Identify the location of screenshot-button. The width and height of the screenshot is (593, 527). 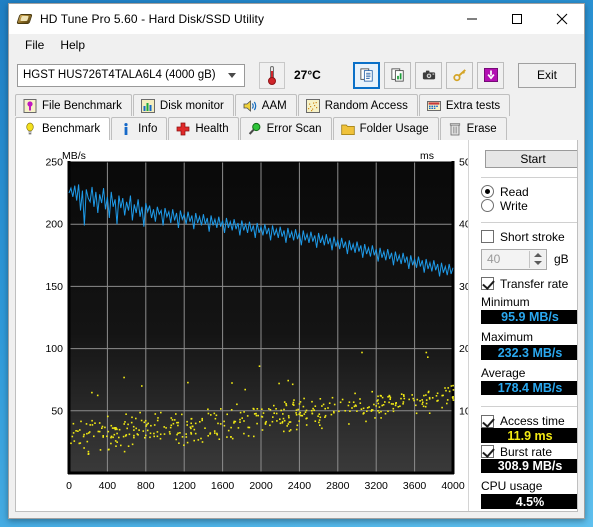
(428, 75).